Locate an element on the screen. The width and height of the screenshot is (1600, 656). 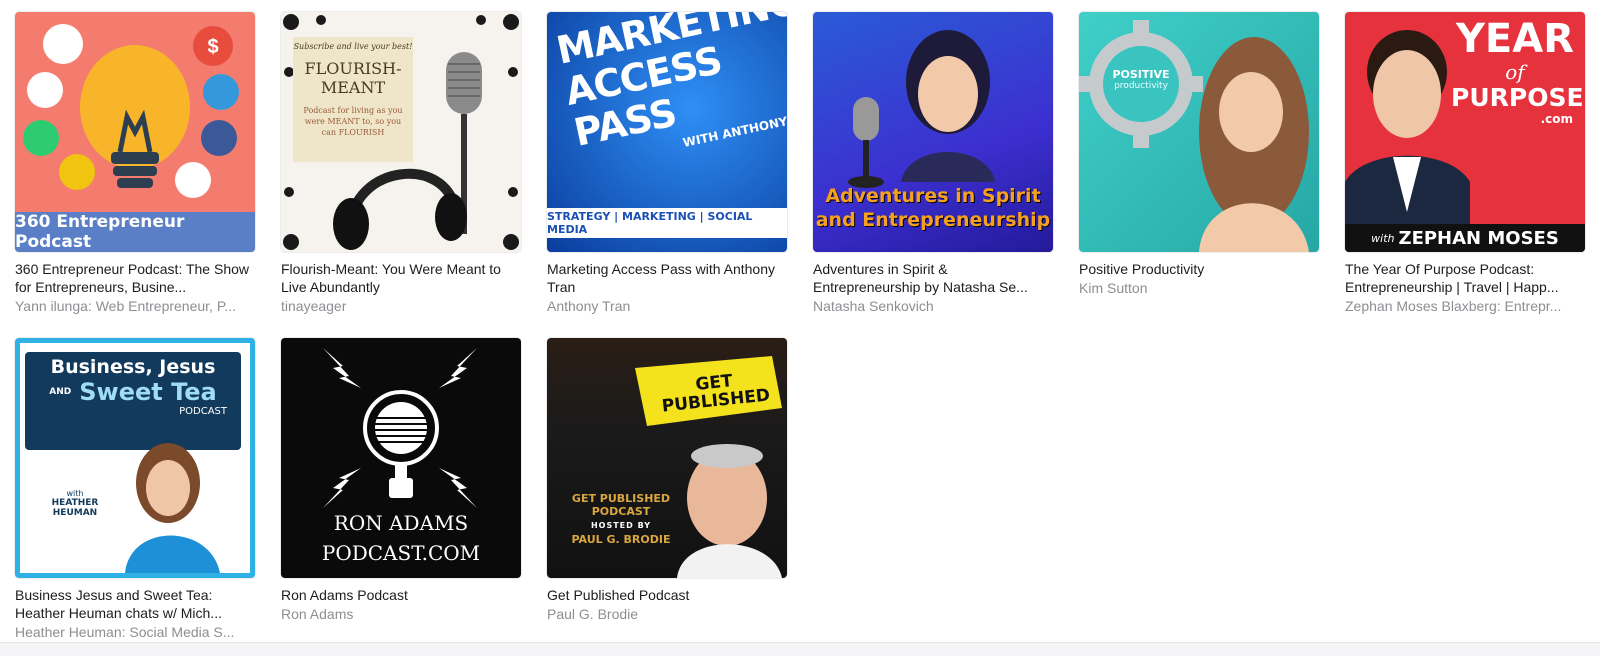
podcast-title: Positive Productivity is located at coordinates (1199, 269).